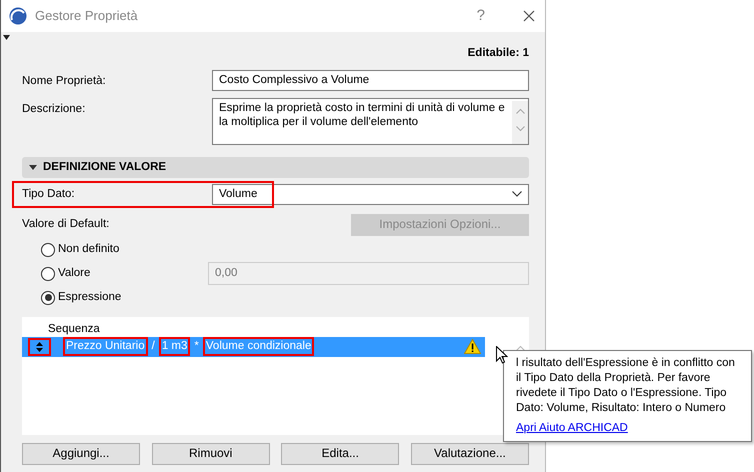  I want to click on scroll-up-icon, so click(520, 347).